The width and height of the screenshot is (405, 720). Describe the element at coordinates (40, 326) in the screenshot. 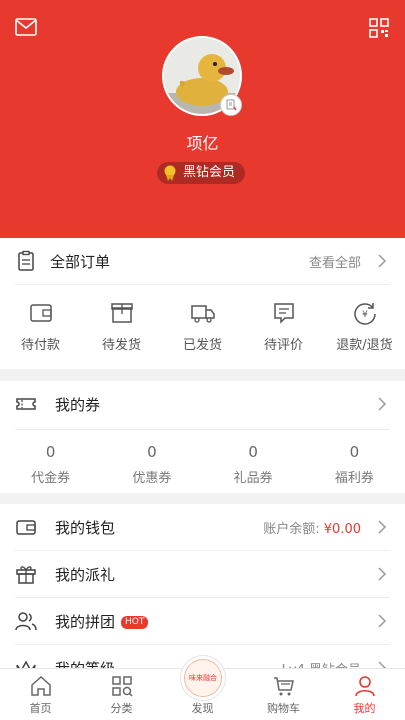

I see `order-status-pending-payment: 待付款` at that location.